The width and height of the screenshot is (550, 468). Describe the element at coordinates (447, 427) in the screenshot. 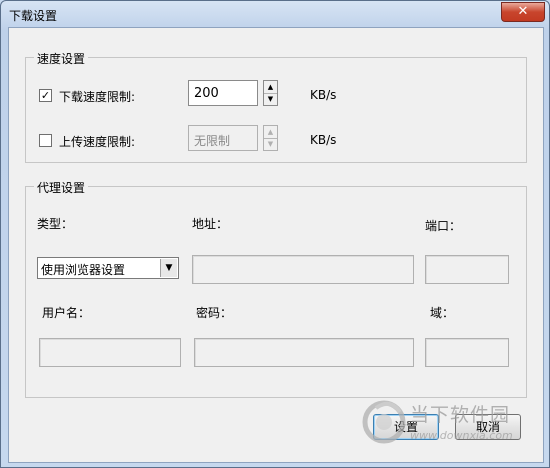

I see `watermark: 当下软件园 www.downxia.com` at that location.